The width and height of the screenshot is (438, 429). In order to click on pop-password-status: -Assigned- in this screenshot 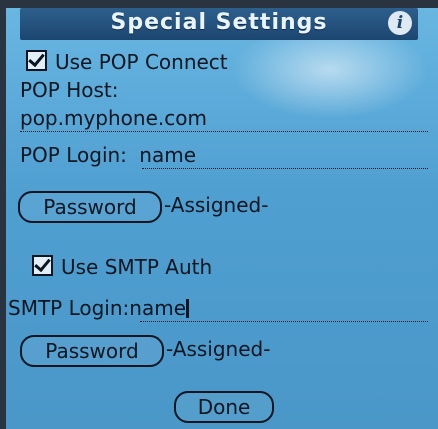, I will do `click(216, 205)`.